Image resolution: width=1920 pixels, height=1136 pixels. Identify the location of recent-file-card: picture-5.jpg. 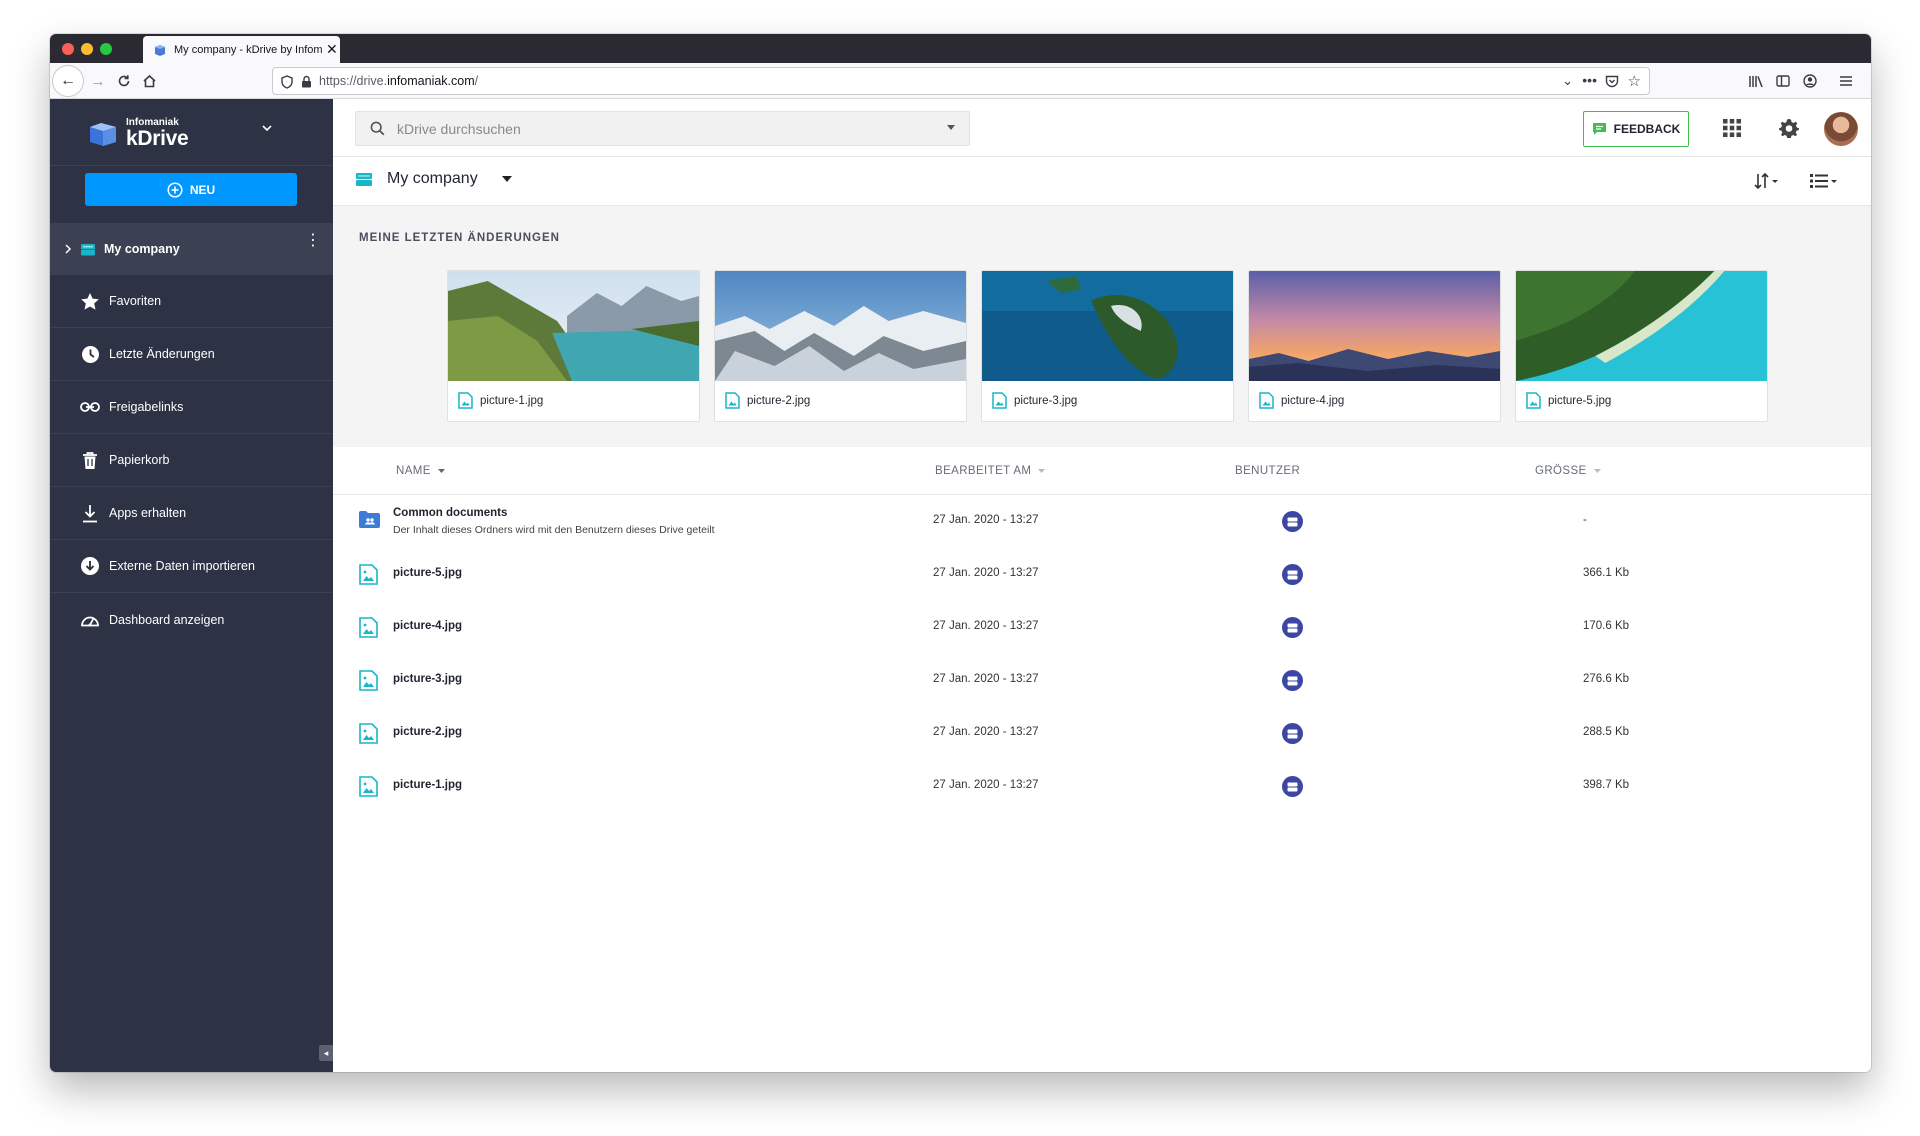
(1641, 346).